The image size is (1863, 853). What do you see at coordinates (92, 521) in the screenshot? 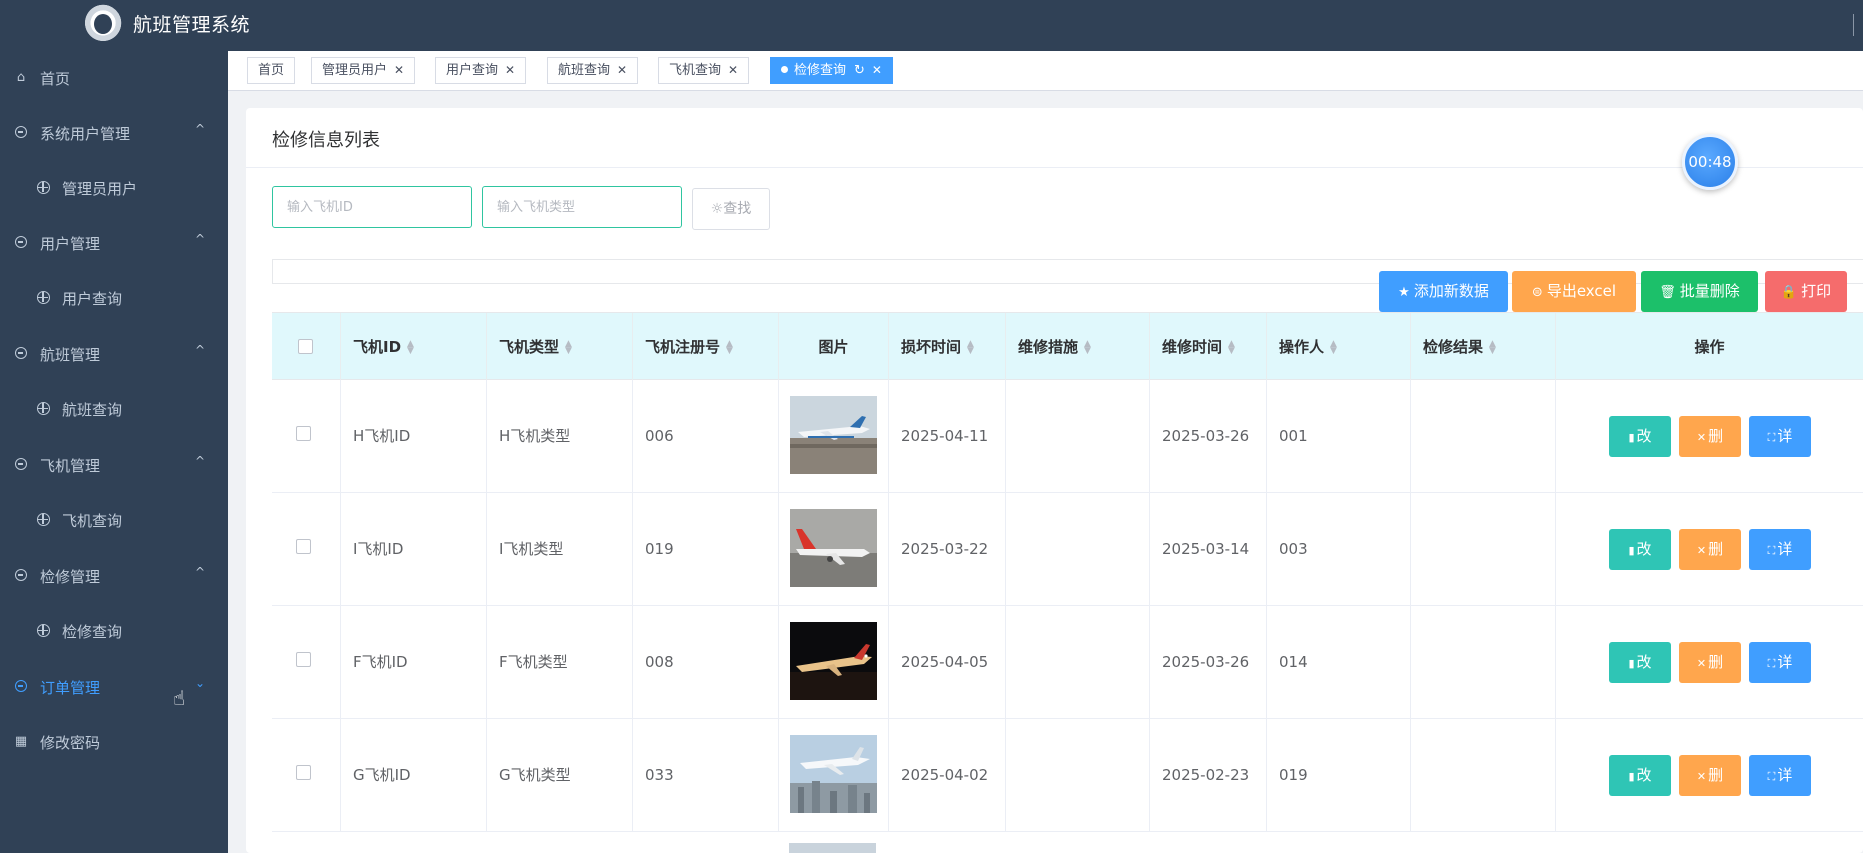
I see `sidebar-item-label: 飞机查询` at bounding box center [92, 521].